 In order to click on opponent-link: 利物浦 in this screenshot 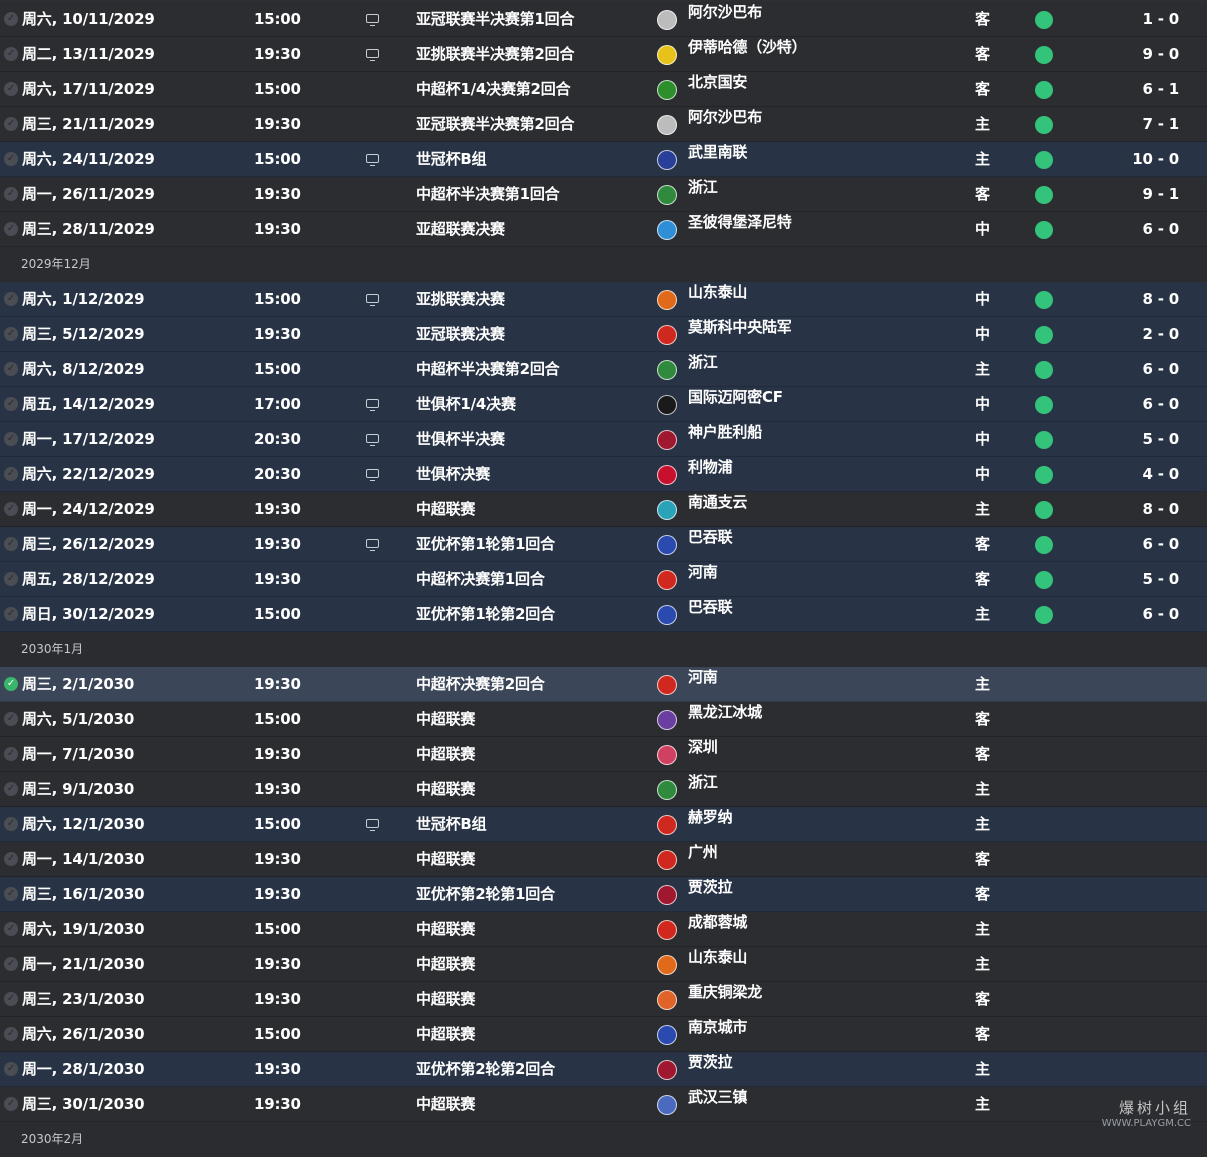, I will do `click(710, 467)`.